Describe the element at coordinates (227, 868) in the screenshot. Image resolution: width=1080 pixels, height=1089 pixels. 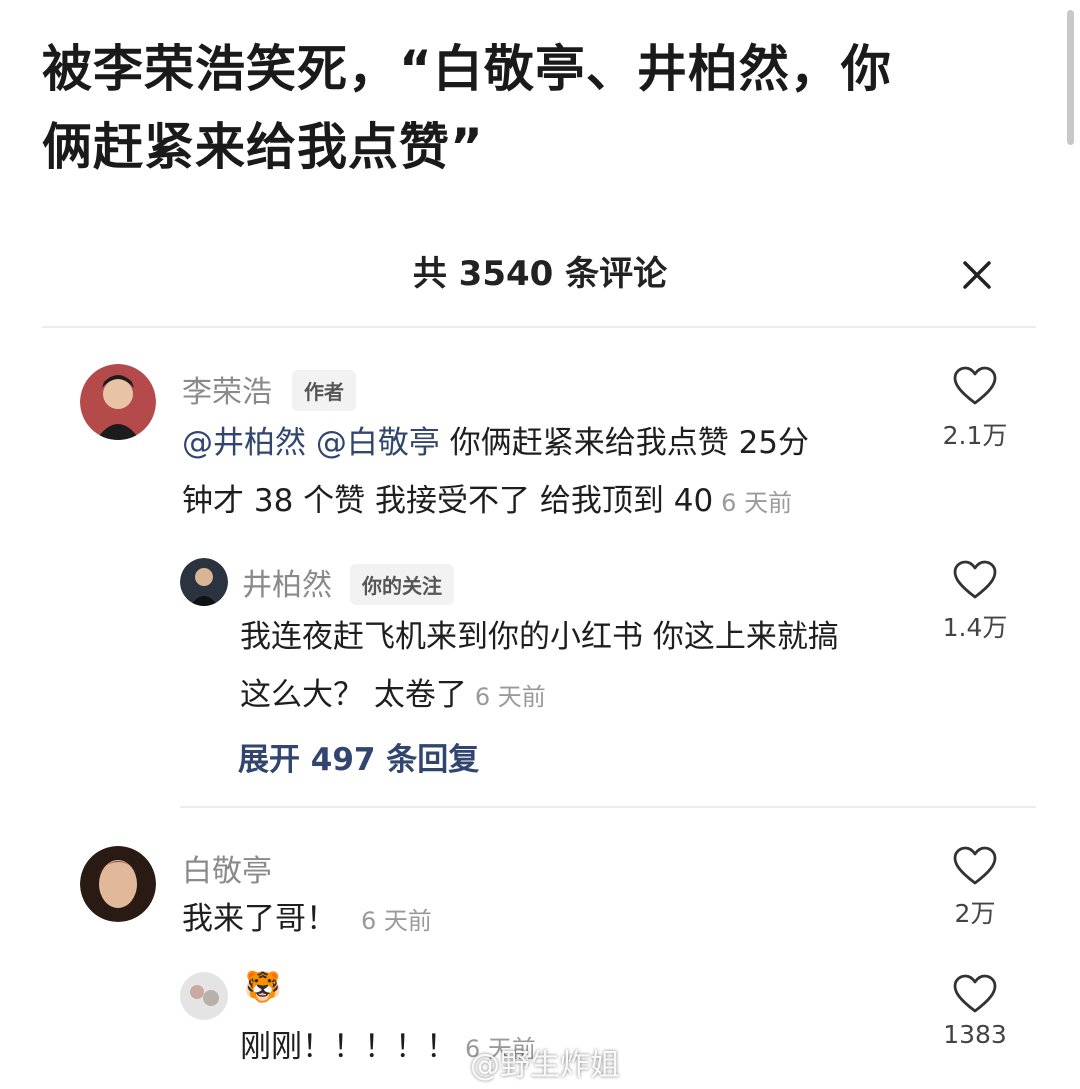
I see `comment-author: 白敬亭` at that location.